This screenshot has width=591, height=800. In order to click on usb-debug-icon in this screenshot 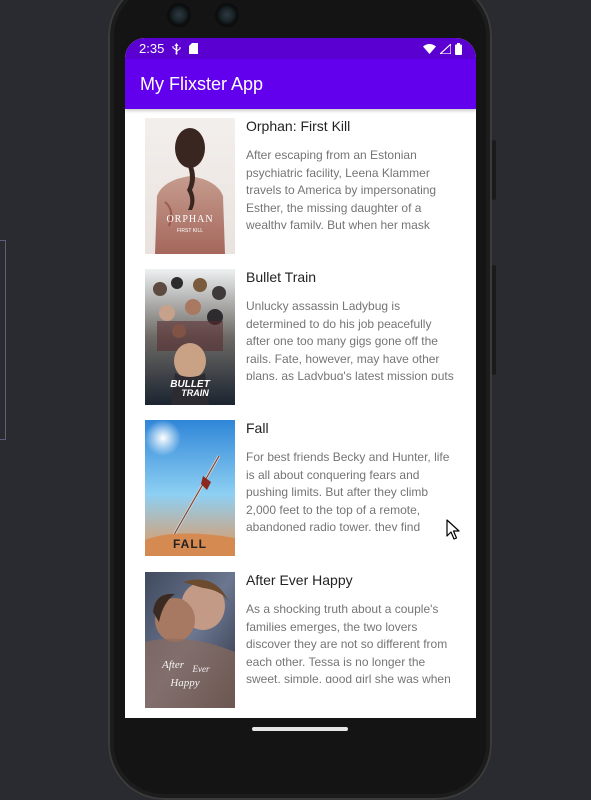, I will do `click(176, 48)`.